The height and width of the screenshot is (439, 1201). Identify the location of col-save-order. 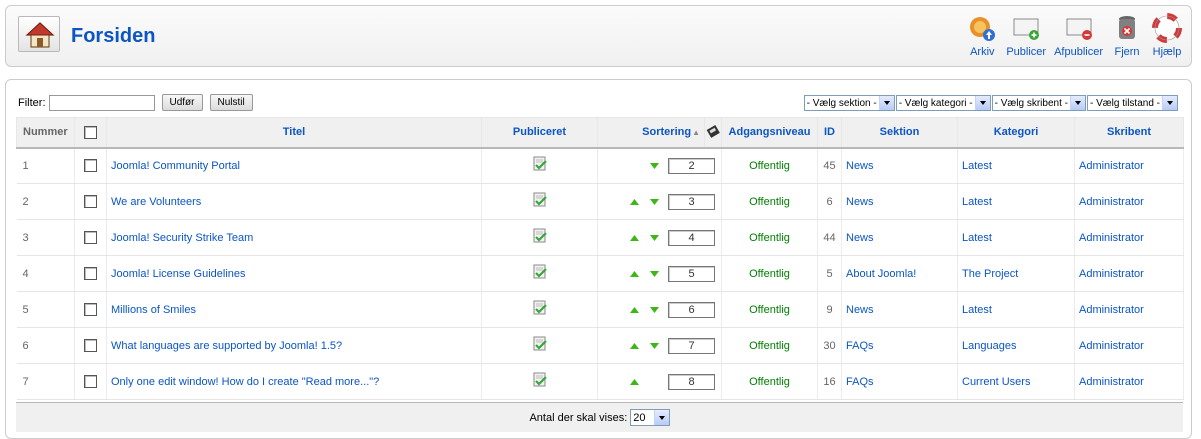
(713, 133).